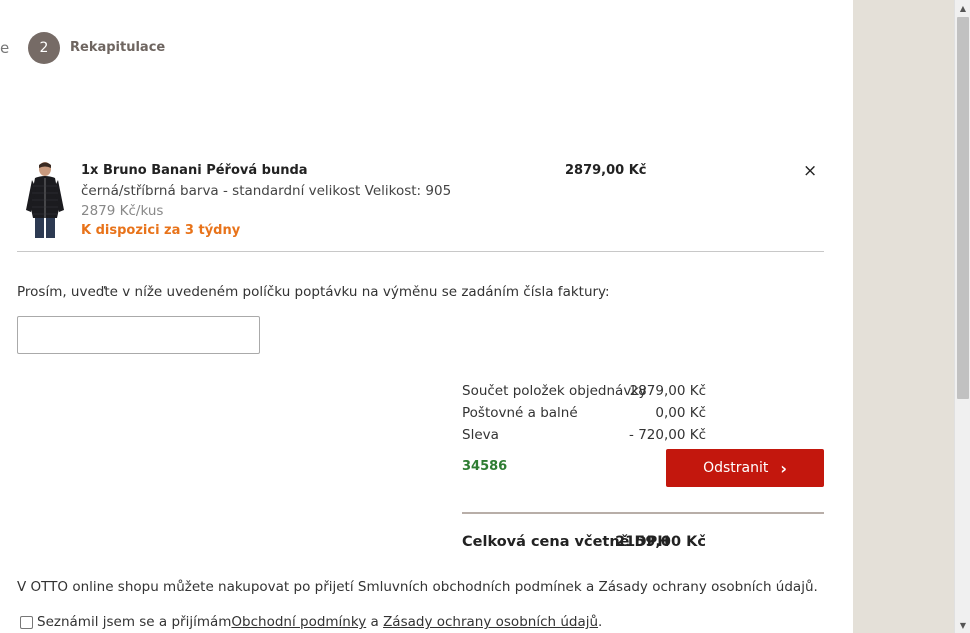  I want to click on terms-consent-conjunction: a, so click(375, 622).